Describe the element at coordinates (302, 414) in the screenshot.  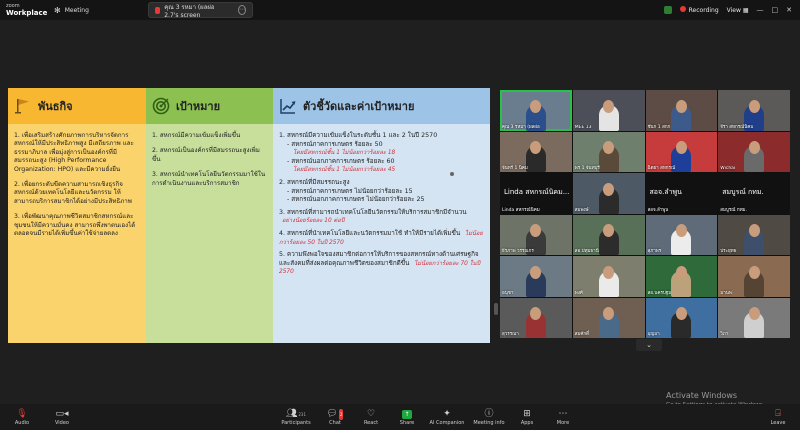
I see `participants-count: 231` at that location.